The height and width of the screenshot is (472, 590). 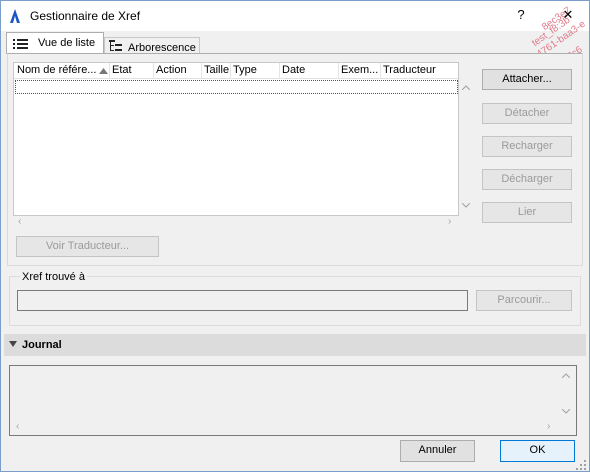 What do you see at coordinates (527, 212) in the screenshot?
I see `bind-button: Lier` at bounding box center [527, 212].